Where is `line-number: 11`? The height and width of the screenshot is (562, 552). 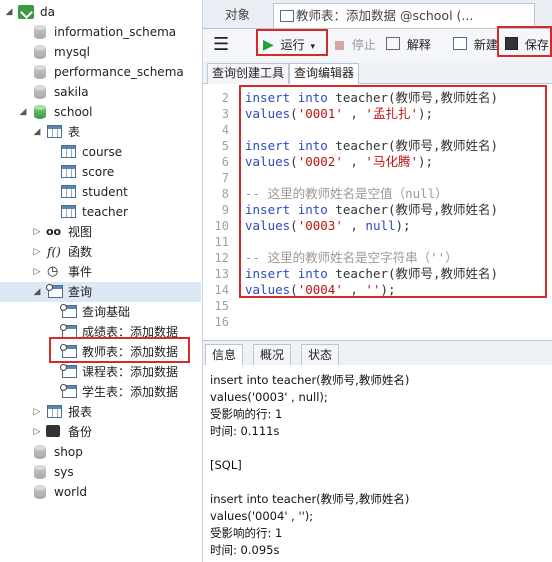
line-number: 11 is located at coordinates (221, 242).